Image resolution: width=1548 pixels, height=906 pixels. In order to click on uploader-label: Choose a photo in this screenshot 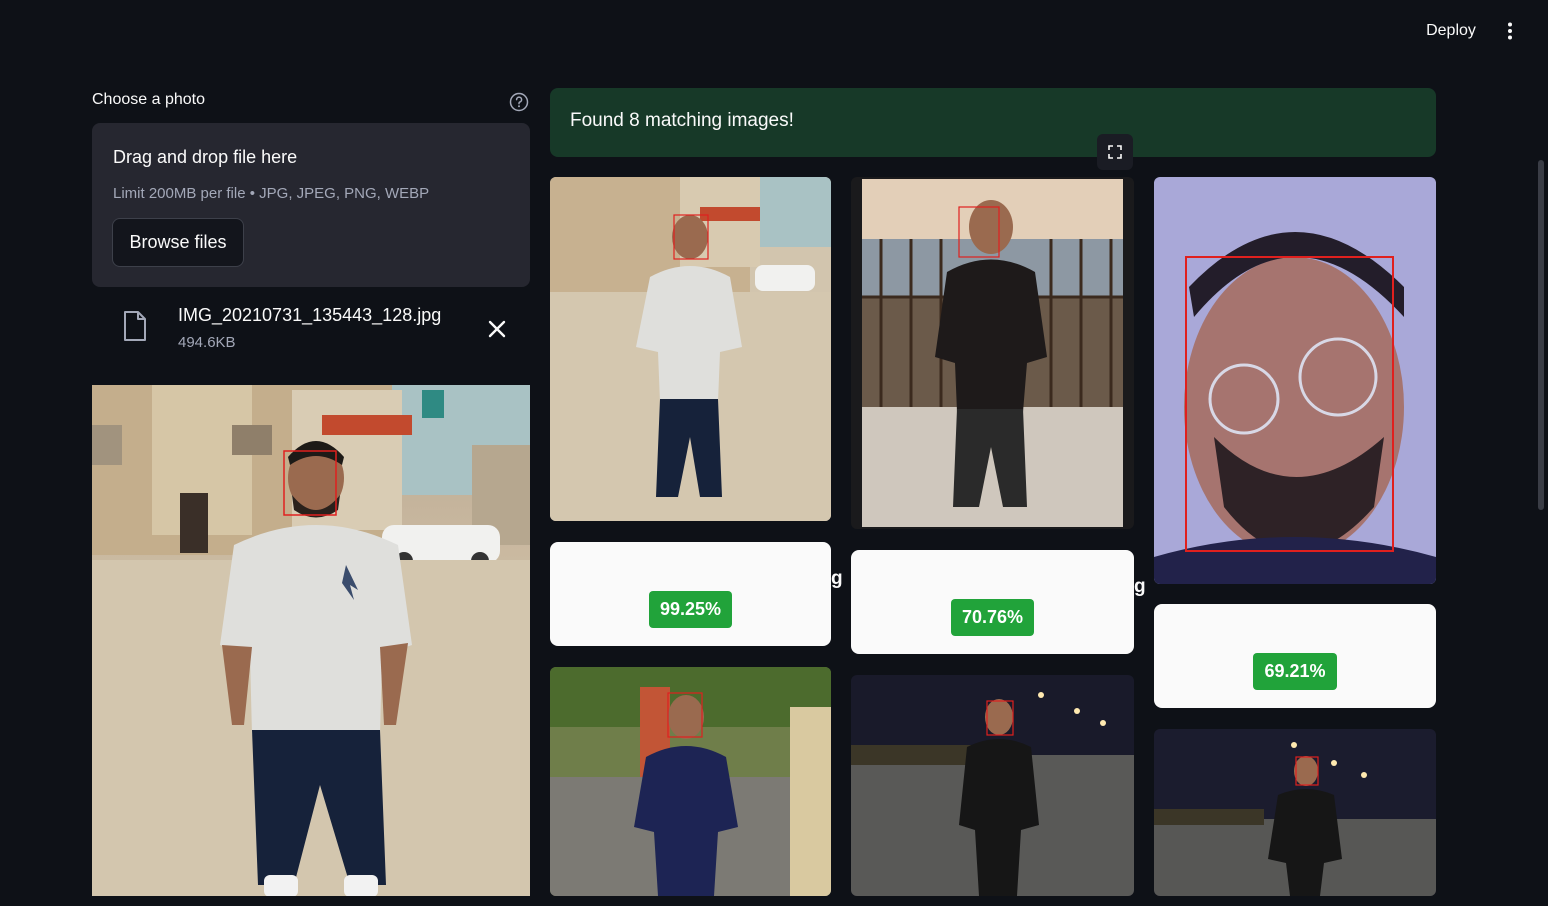, I will do `click(148, 99)`.